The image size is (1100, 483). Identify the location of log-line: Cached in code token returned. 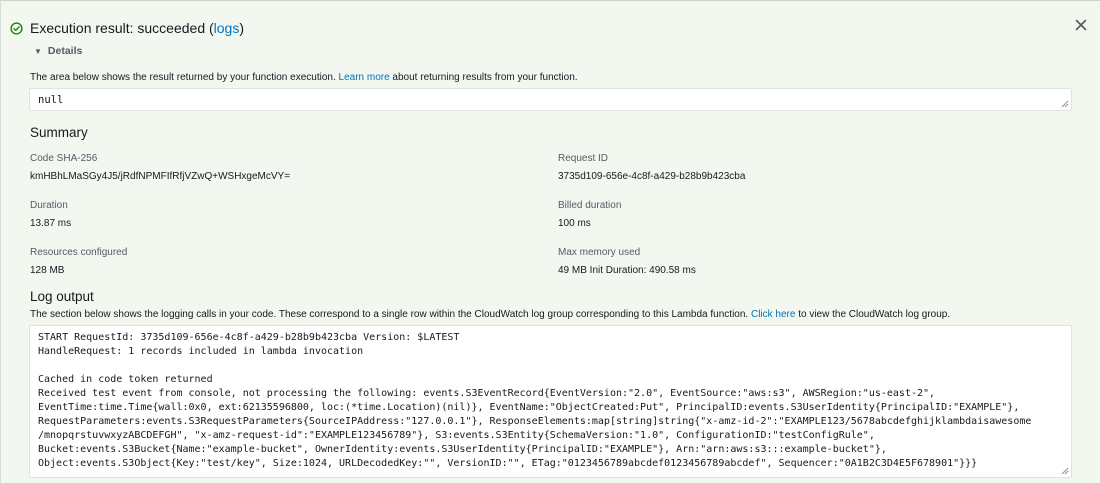
(125, 379).